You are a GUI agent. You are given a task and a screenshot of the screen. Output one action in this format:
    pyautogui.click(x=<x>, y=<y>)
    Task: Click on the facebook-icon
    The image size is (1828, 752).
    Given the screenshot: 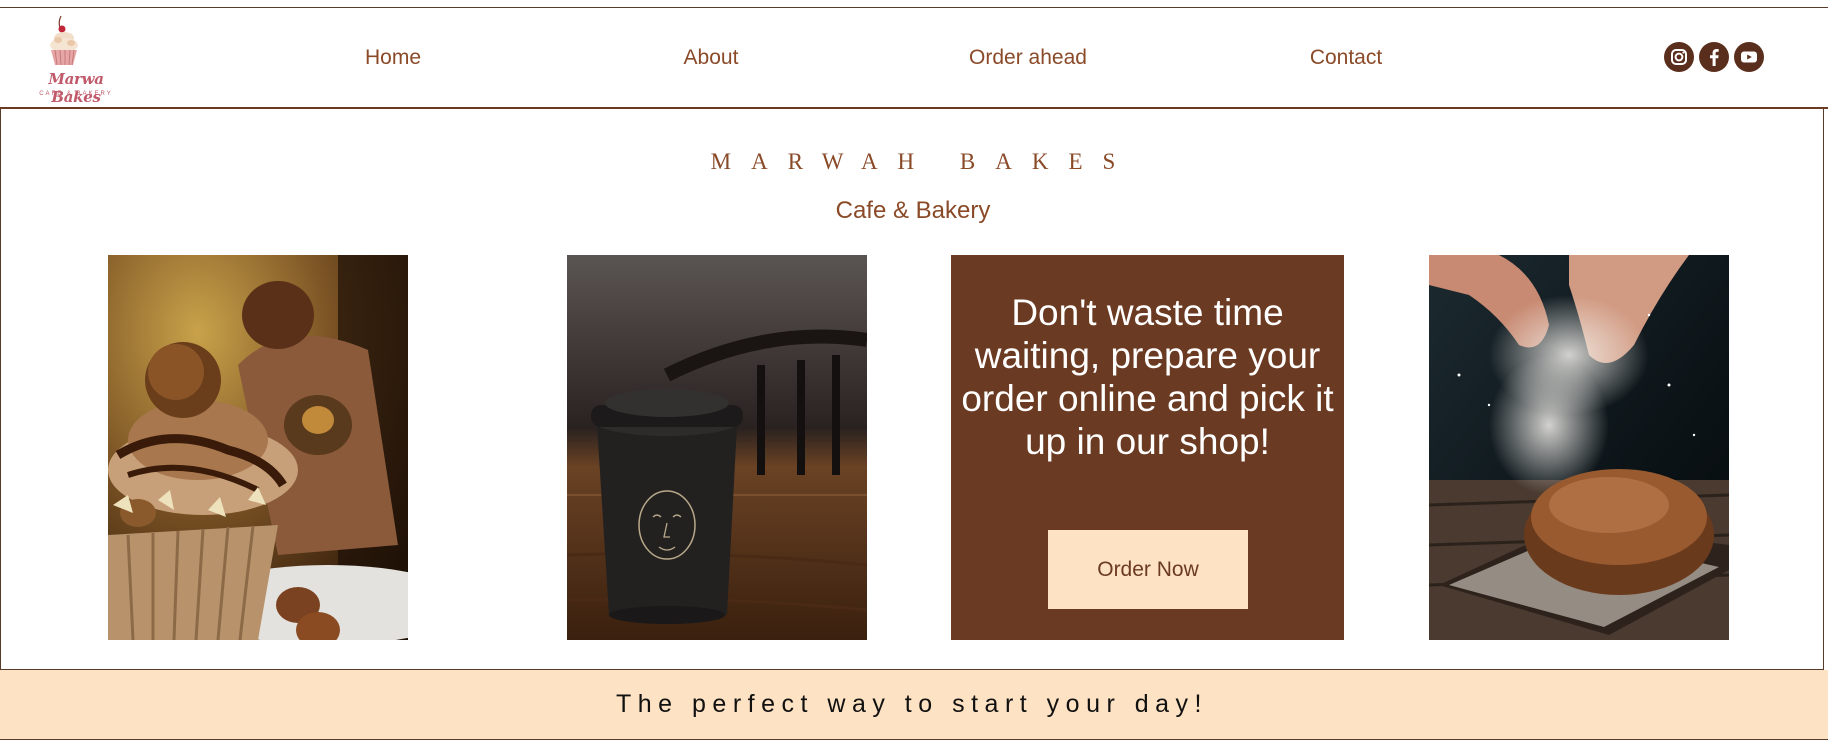 What is the action you would take?
    pyautogui.click(x=1714, y=57)
    